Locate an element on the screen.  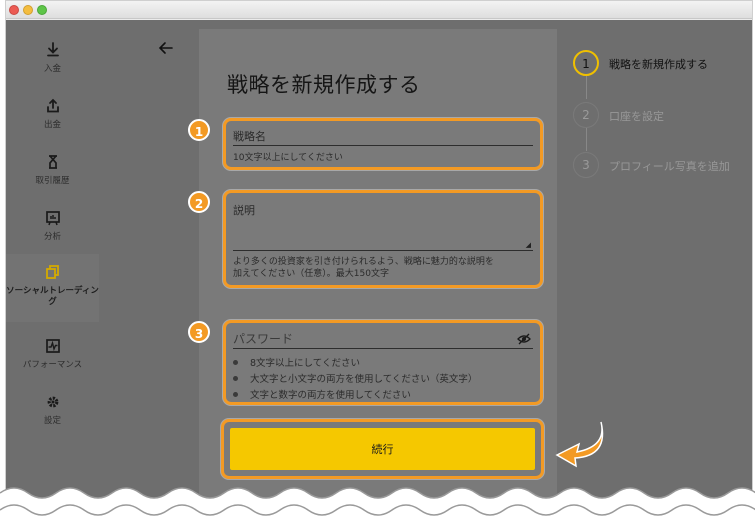
copy-icon is located at coordinates (52, 272).